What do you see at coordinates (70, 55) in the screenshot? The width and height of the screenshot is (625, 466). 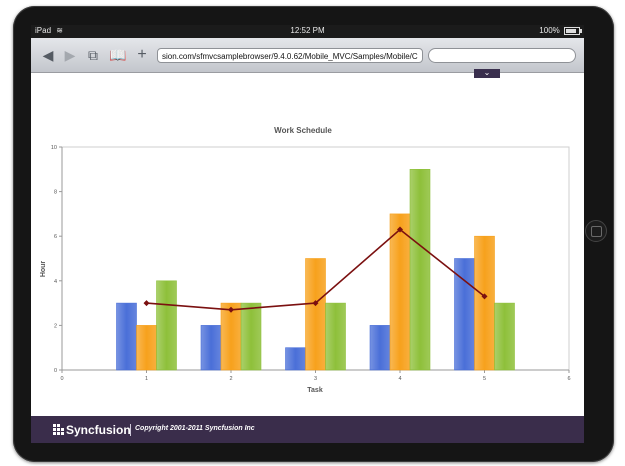 I see `forward-arrow-icon: ▶` at bounding box center [70, 55].